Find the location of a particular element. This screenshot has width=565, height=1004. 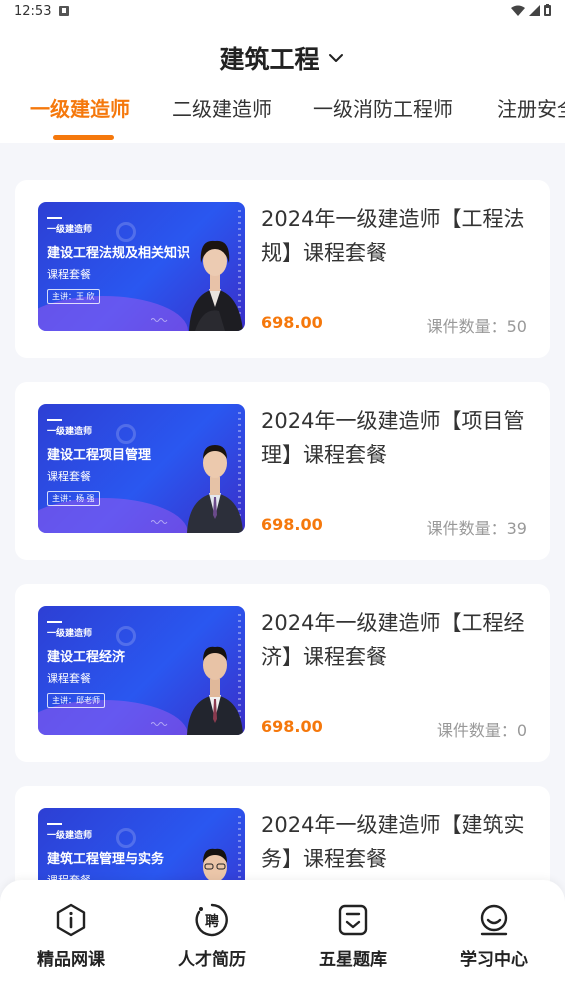

notification-icon is located at coordinates (64, 11).